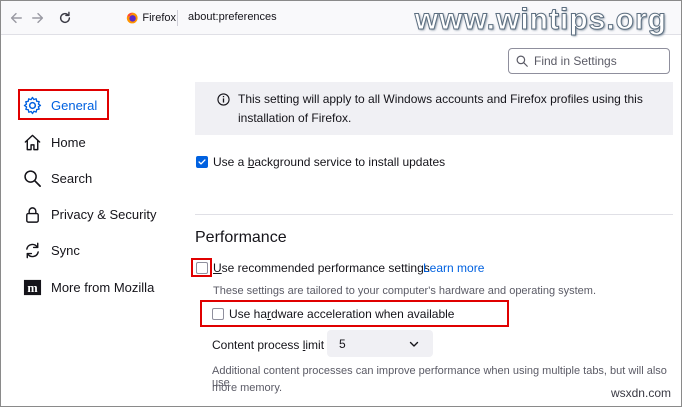  I want to click on sidebar-item-label: Privacy & Security, so click(104, 214).